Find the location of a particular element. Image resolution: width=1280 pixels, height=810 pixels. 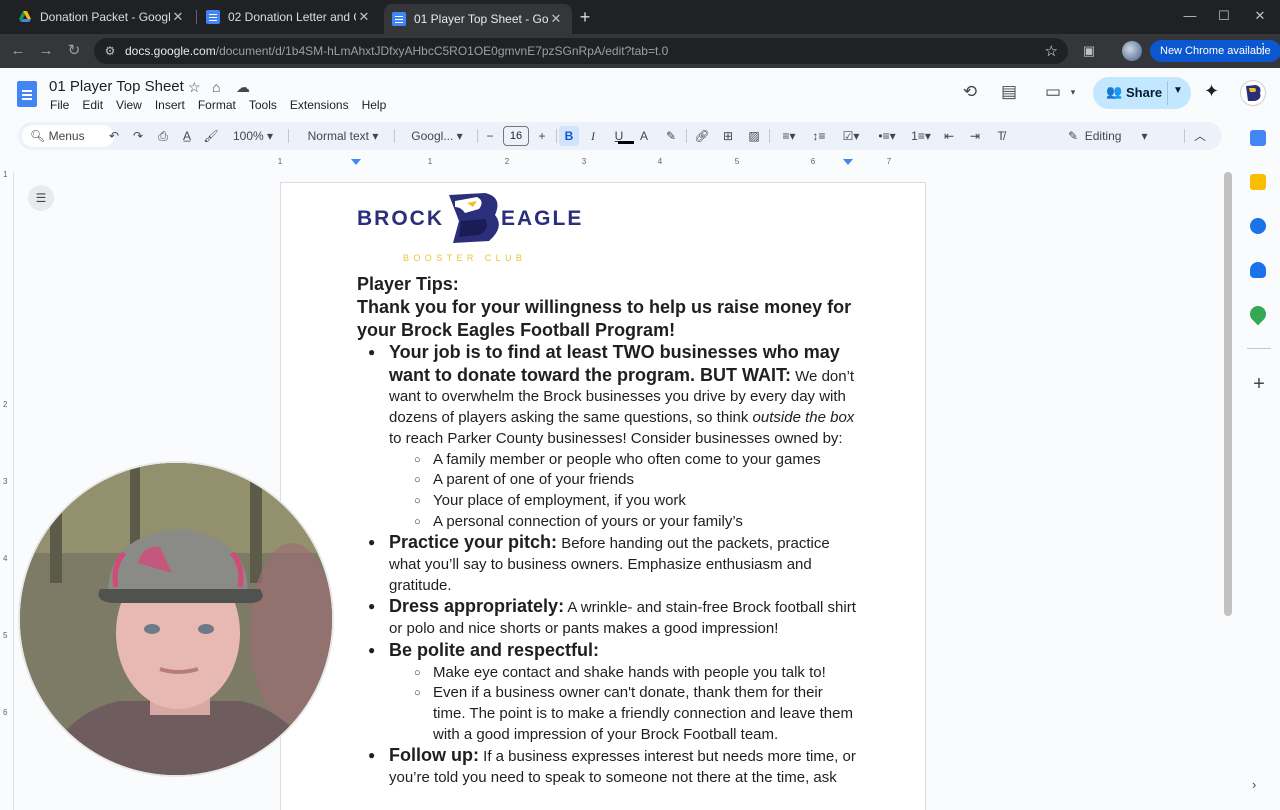

search-menus-button: 🔍︎ Menus is located at coordinates (68, 136).